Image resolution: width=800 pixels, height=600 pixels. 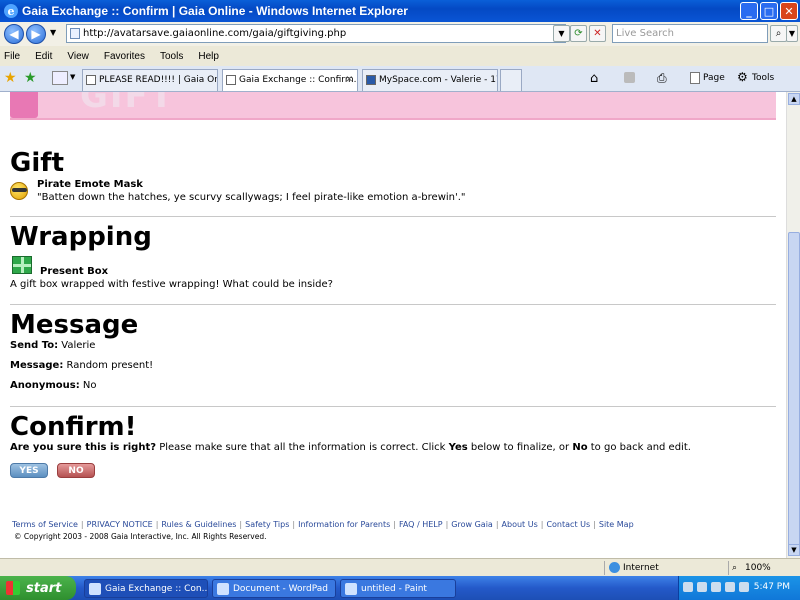 What do you see at coordinates (778, 33) in the screenshot?
I see `search-icon: ⌕` at bounding box center [778, 33].